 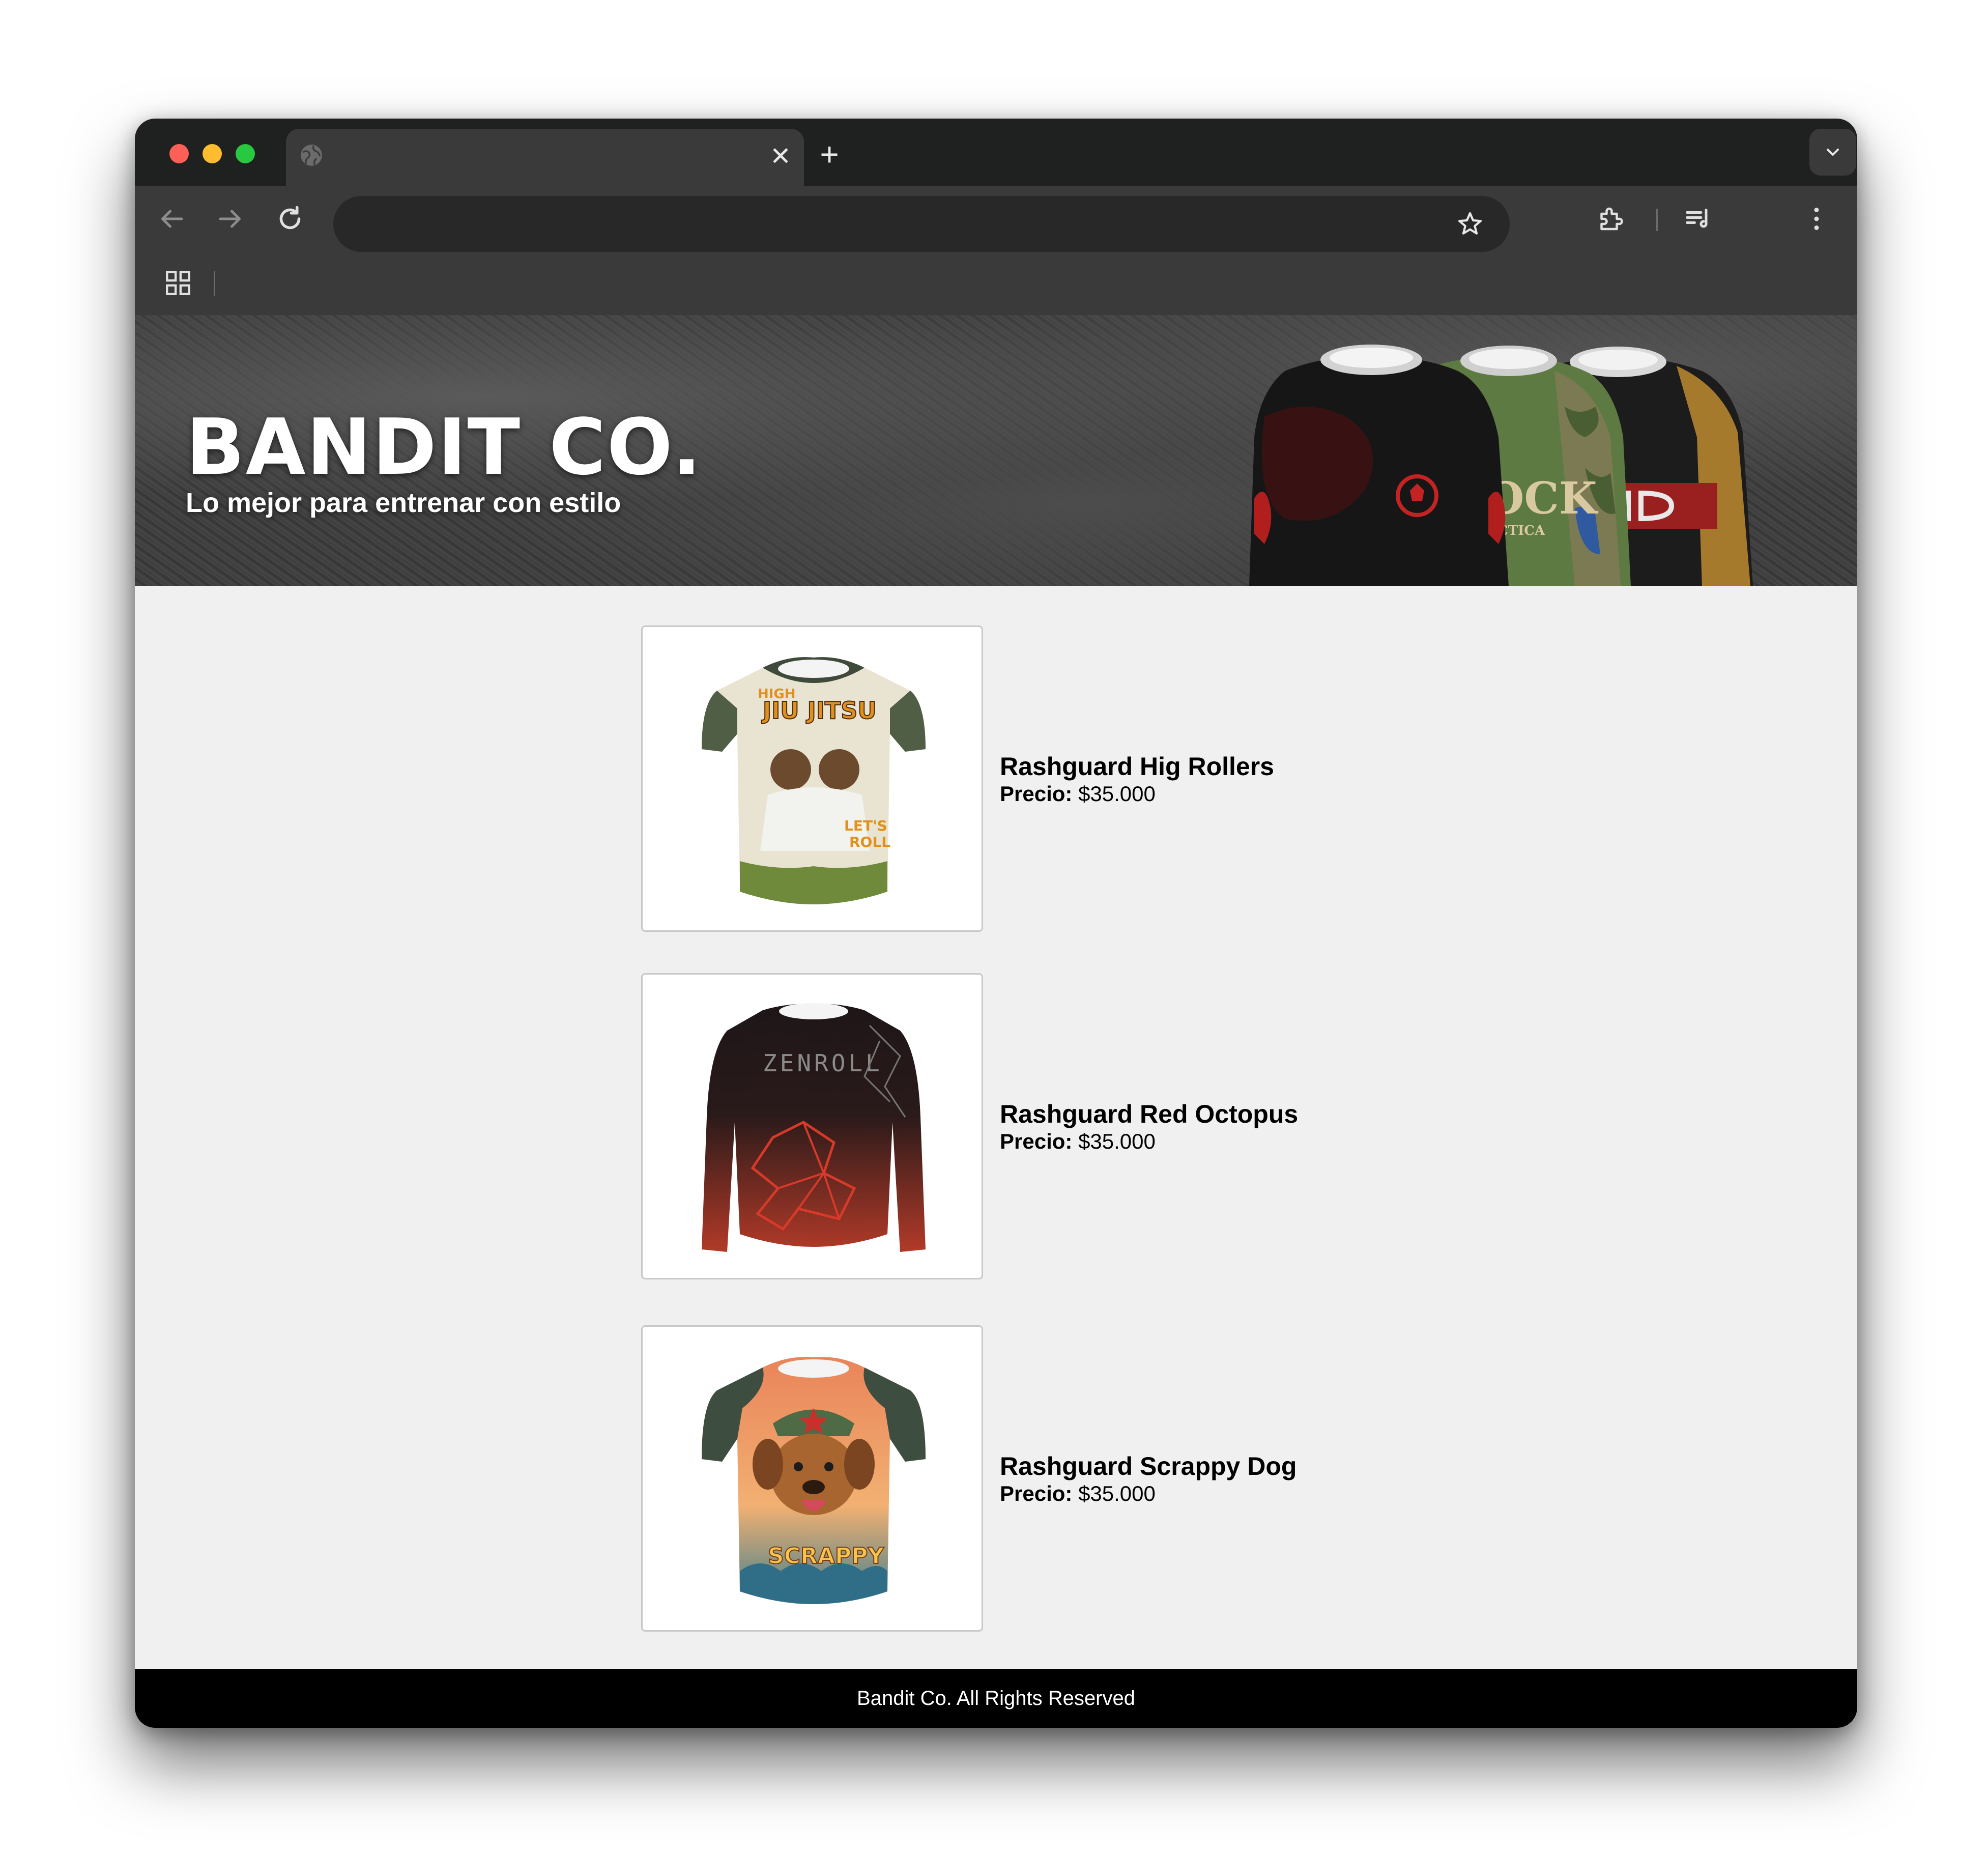 What do you see at coordinates (179, 153) in the screenshot?
I see `close-window-button` at bounding box center [179, 153].